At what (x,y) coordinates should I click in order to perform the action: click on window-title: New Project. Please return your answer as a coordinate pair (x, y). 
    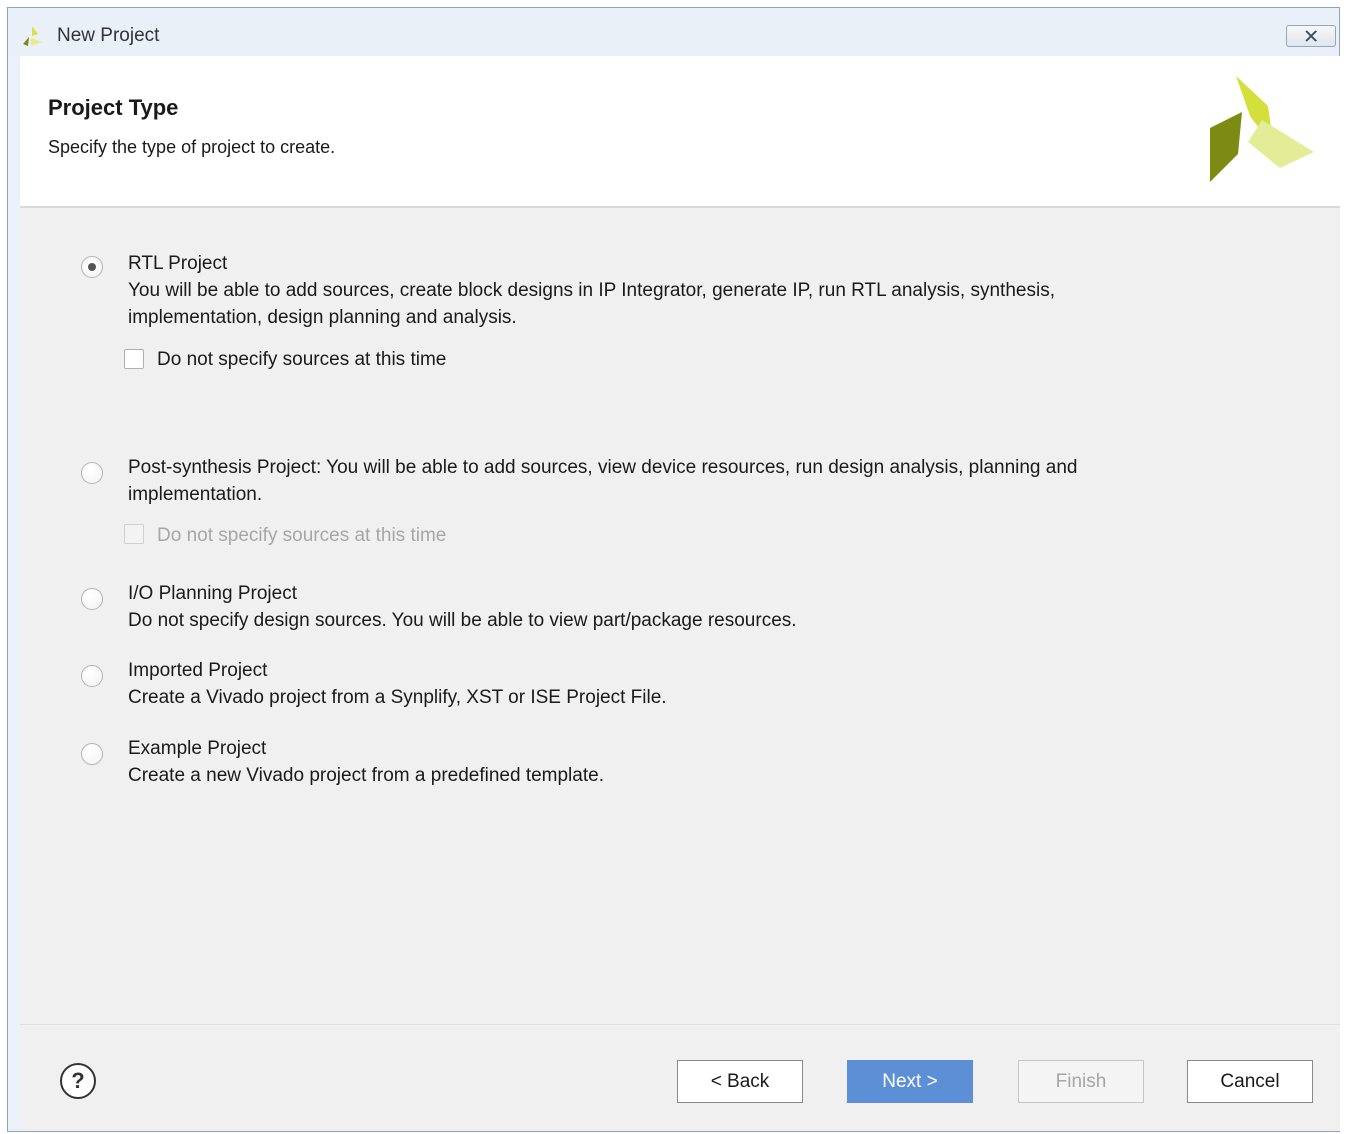
    Looking at the image, I should click on (108, 35).